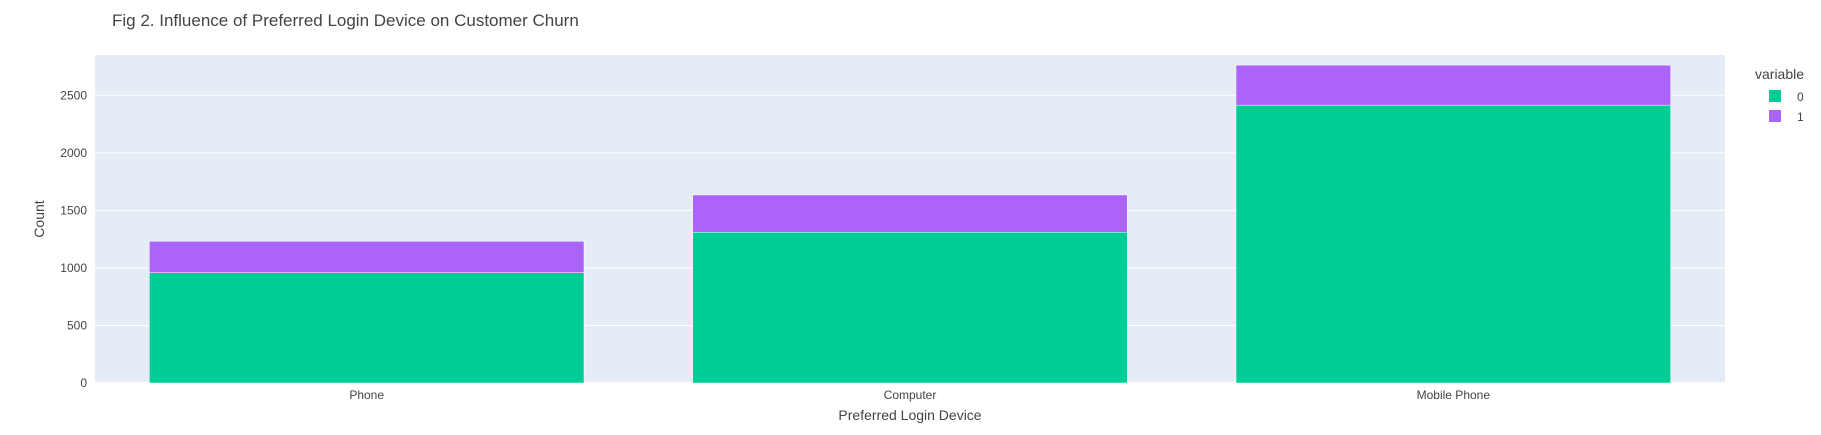  Describe the element at coordinates (910, 395) in the screenshot. I see `x-tick-label: Computer` at that location.